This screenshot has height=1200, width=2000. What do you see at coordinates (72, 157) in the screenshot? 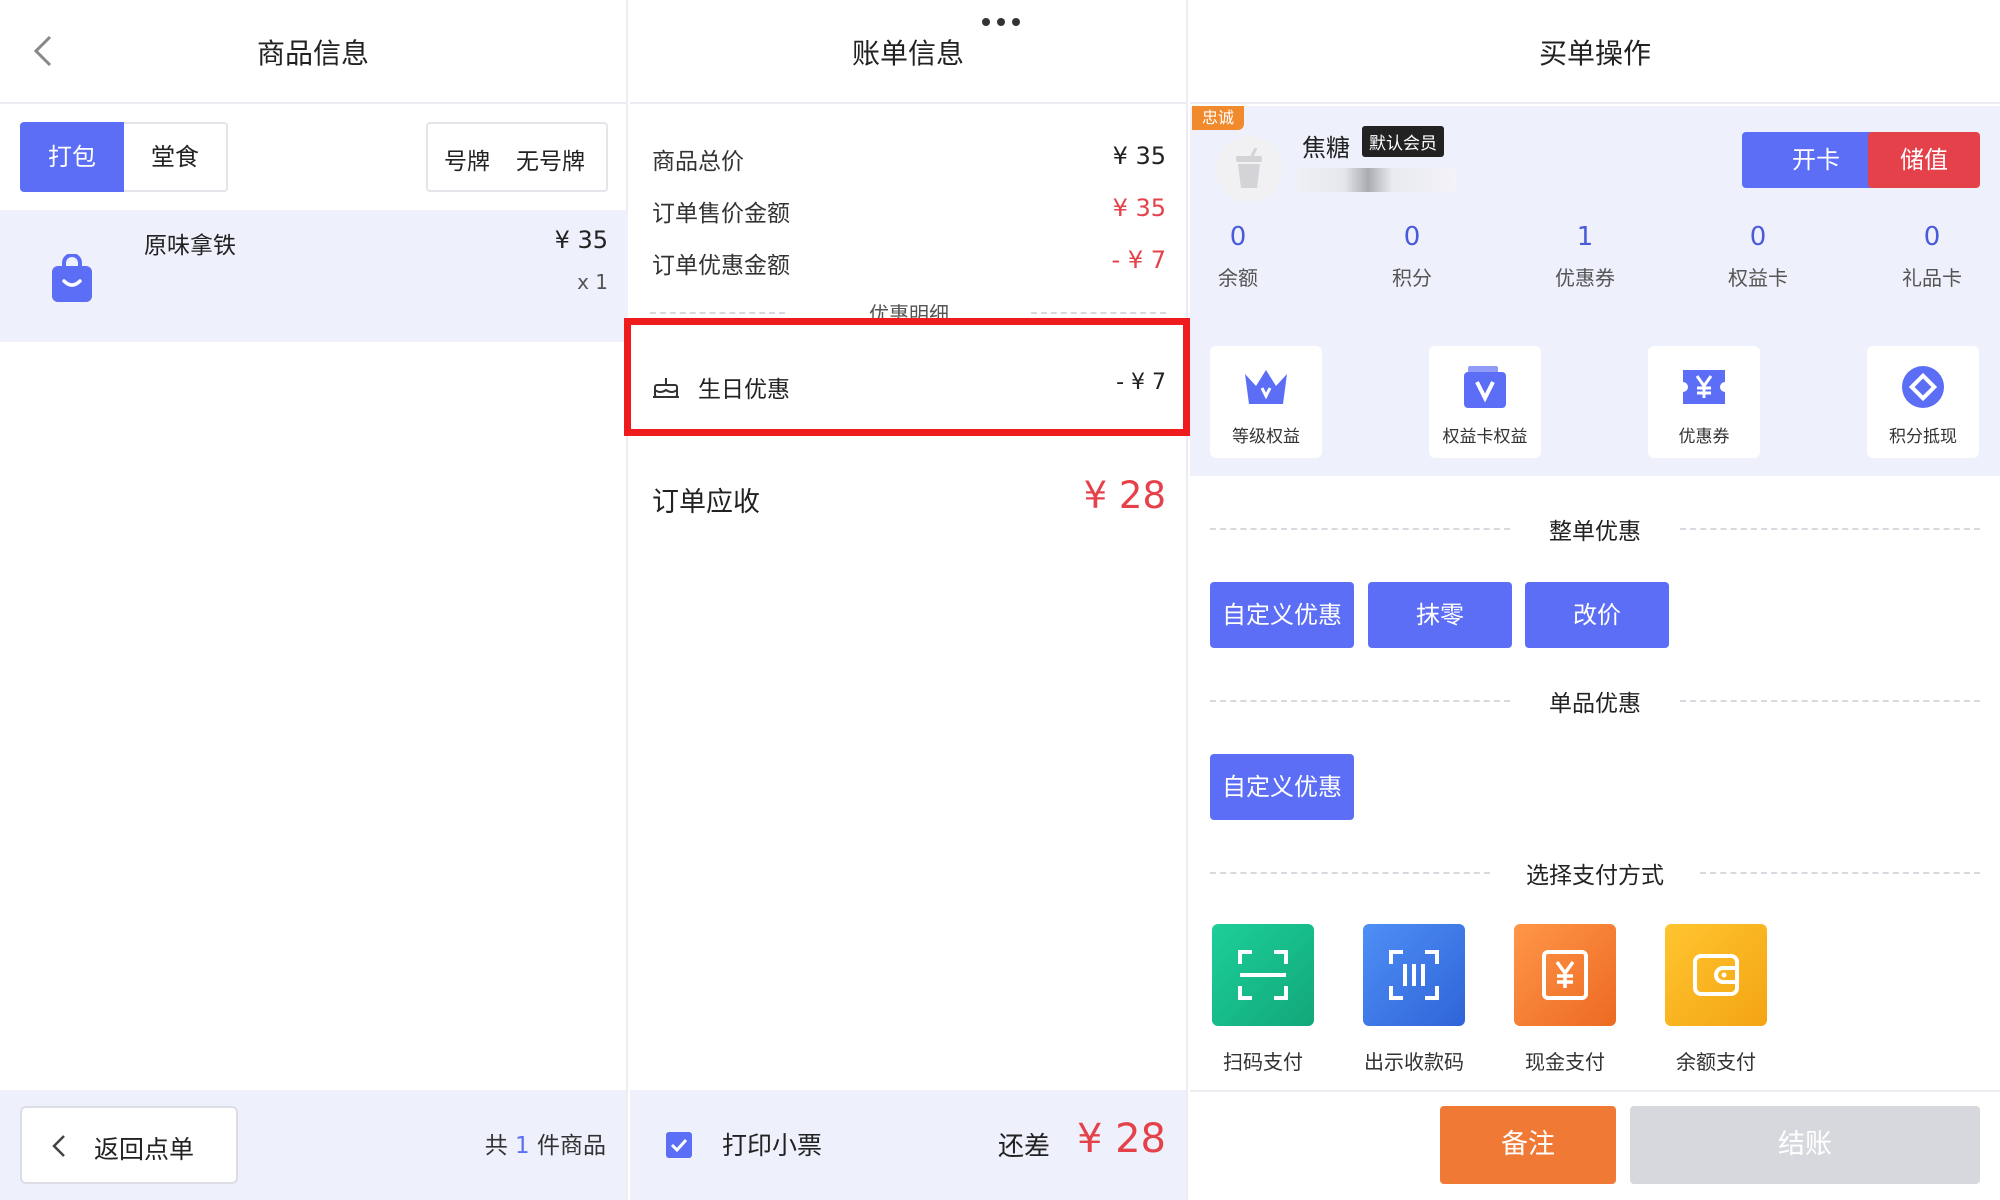
I see `tab-takeaway: 打包` at bounding box center [72, 157].